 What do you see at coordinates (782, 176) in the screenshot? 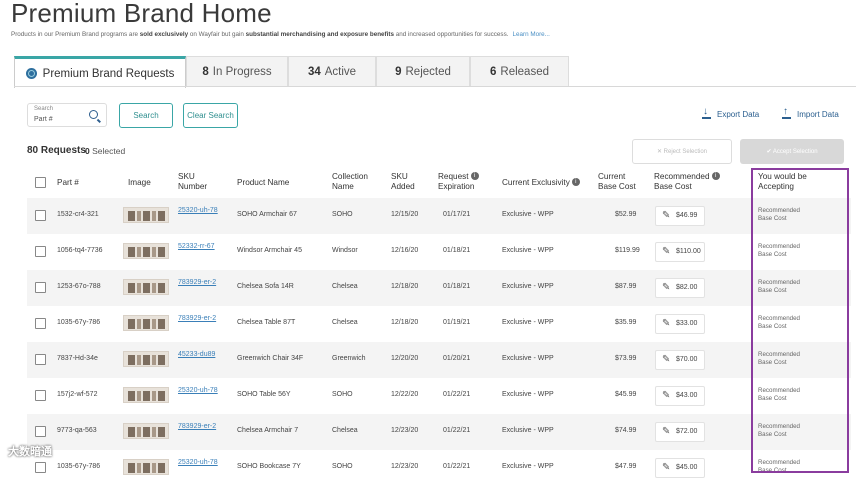
I see `column-accept-line1: You would be` at bounding box center [782, 176].